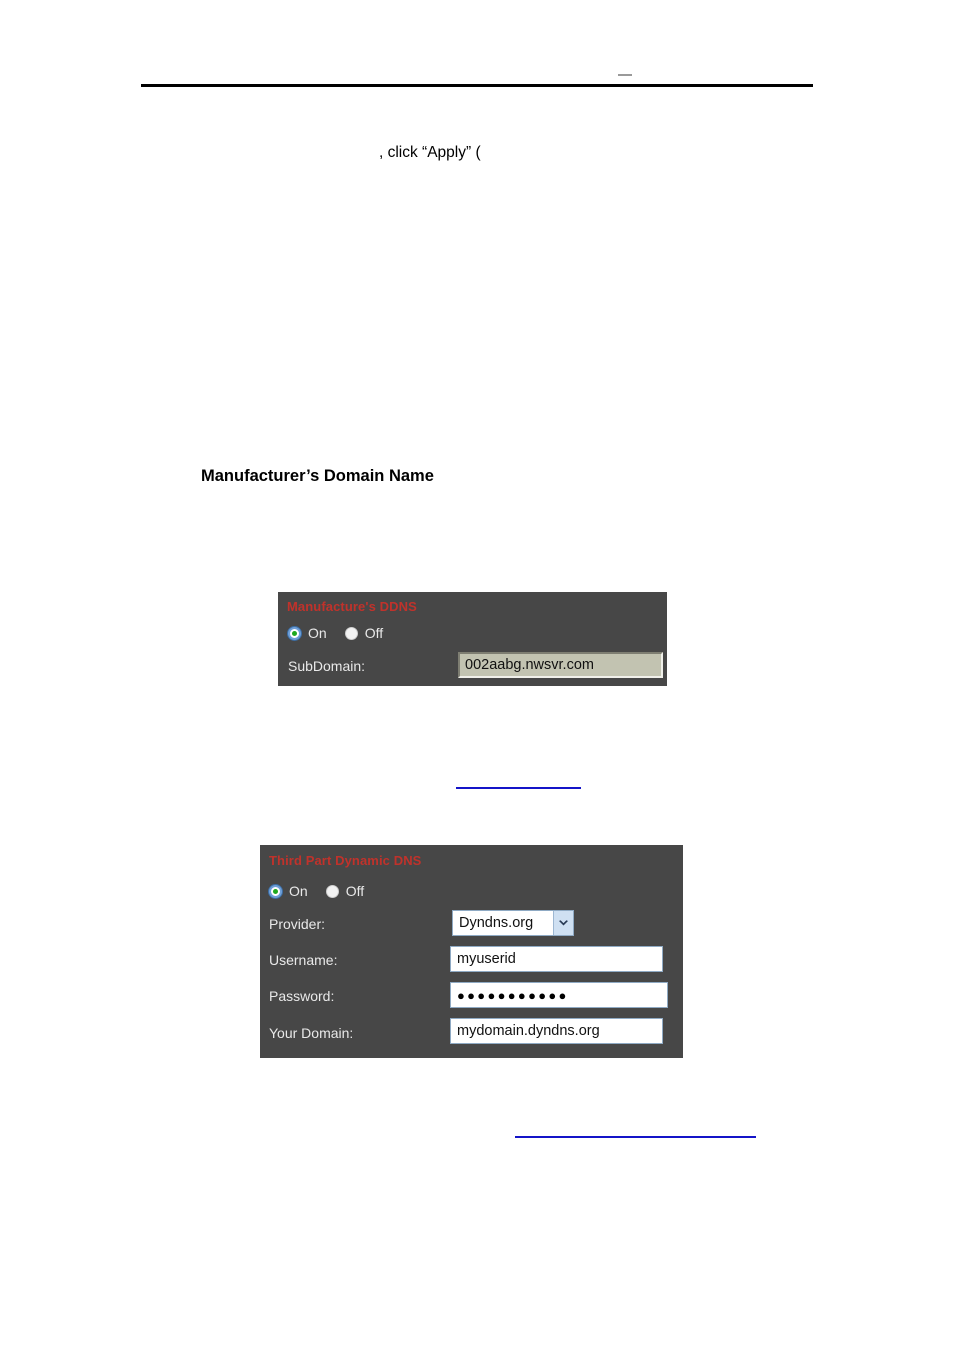 The image size is (954, 1350). I want to click on manufacture-ddns-radio-on-label: On, so click(317, 633).